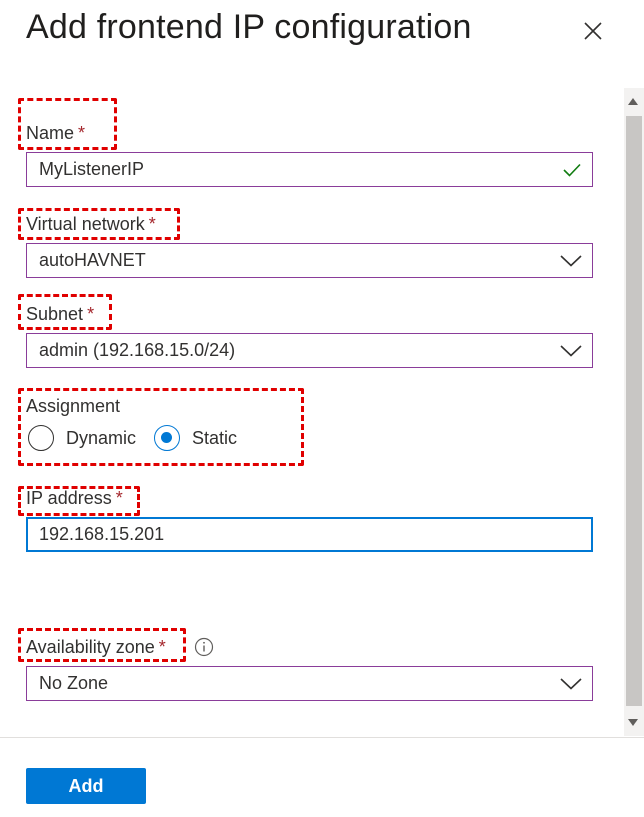 This screenshot has height=817, width=644. I want to click on name-label-text: Name, so click(50, 133).